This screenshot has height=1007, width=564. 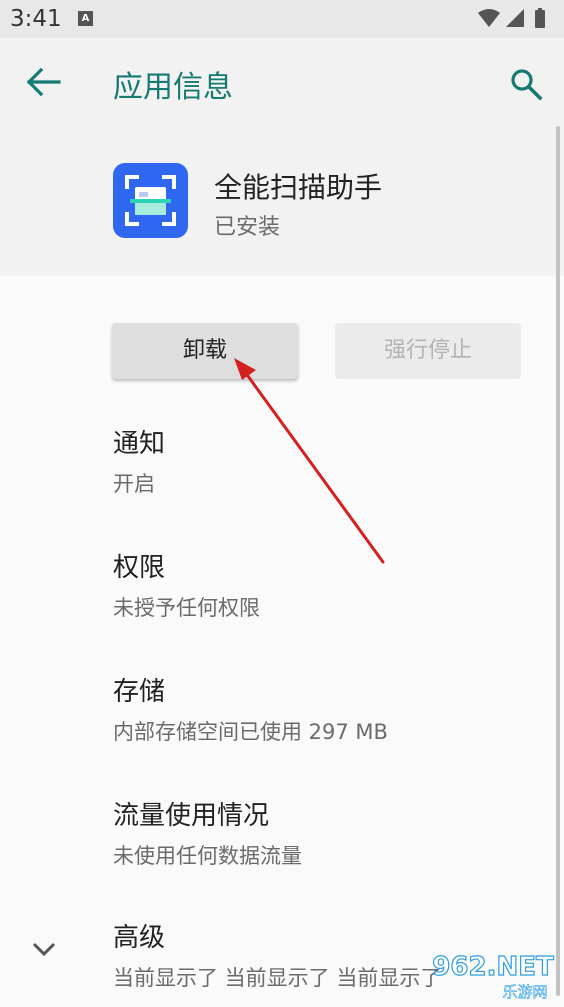 What do you see at coordinates (493, 967) in the screenshot?
I see `watermark-text-main: 962.NET` at bounding box center [493, 967].